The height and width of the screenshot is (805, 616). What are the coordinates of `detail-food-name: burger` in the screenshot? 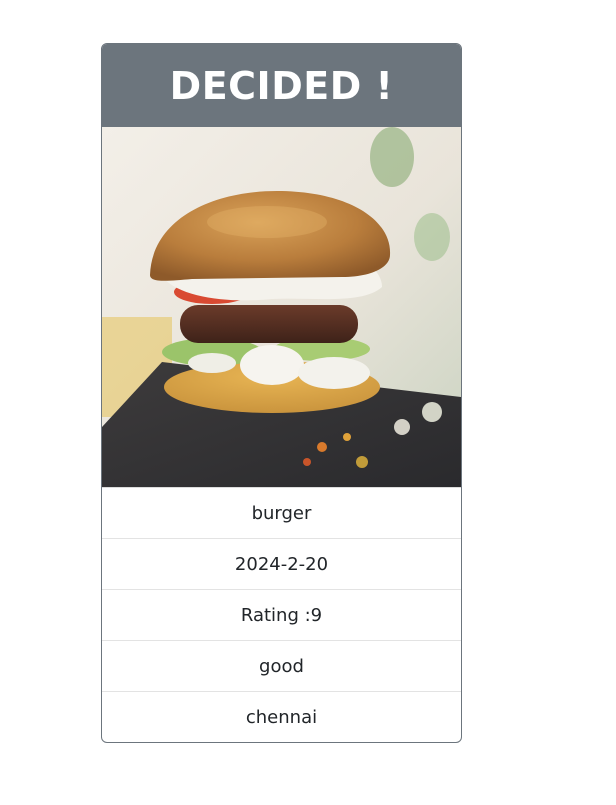 It's located at (281, 512).